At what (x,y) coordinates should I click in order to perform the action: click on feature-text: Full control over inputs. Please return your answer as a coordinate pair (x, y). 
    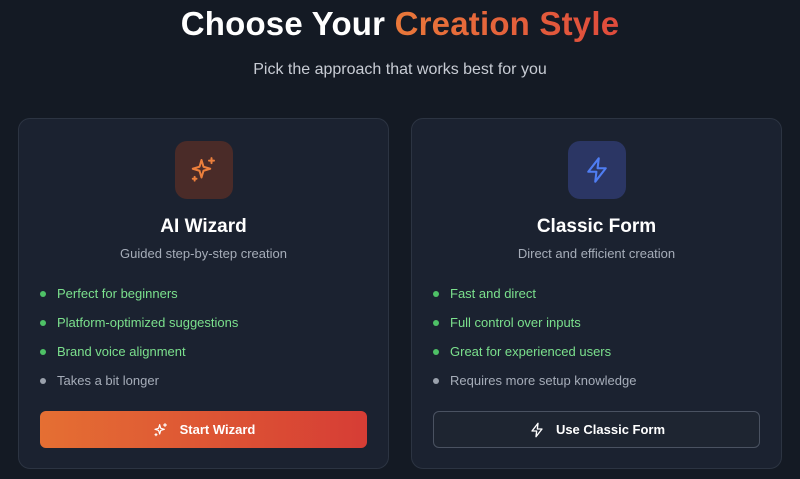
    Looking at the image, I should click on (515, 322).